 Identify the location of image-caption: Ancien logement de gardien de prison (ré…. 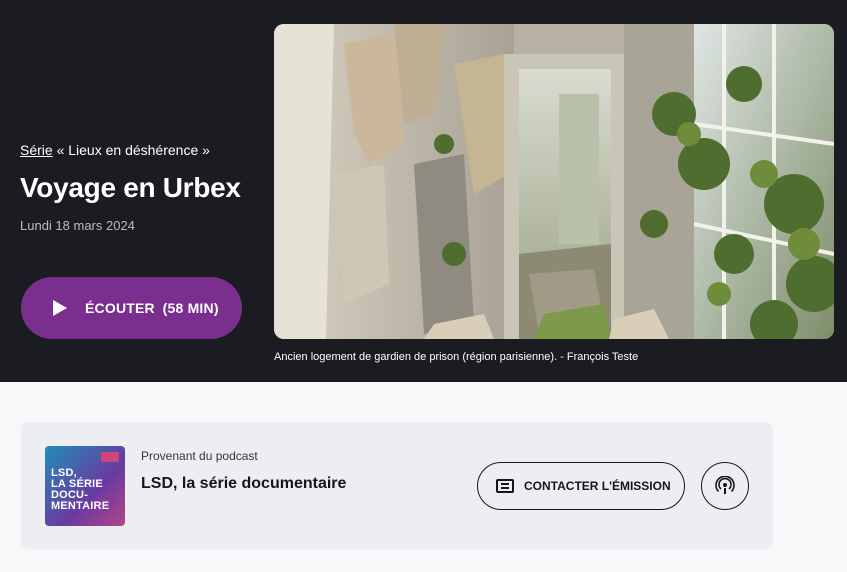
(456, 357).